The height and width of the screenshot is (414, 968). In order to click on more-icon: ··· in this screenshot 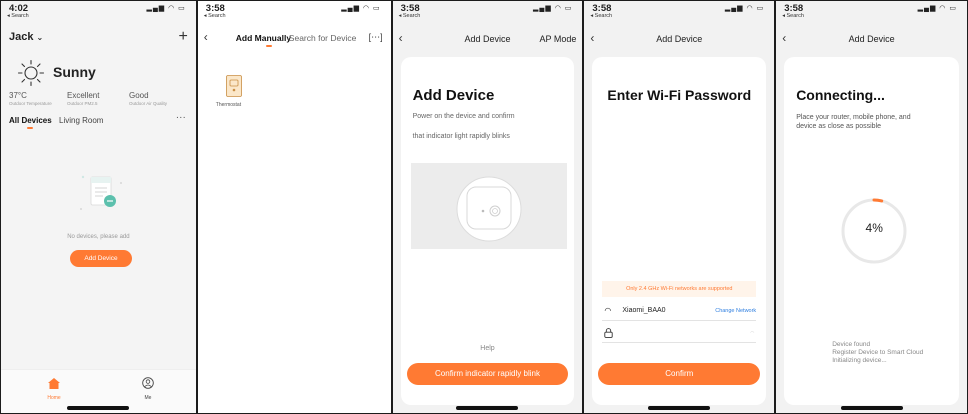, I will do `click(181, 117)`.